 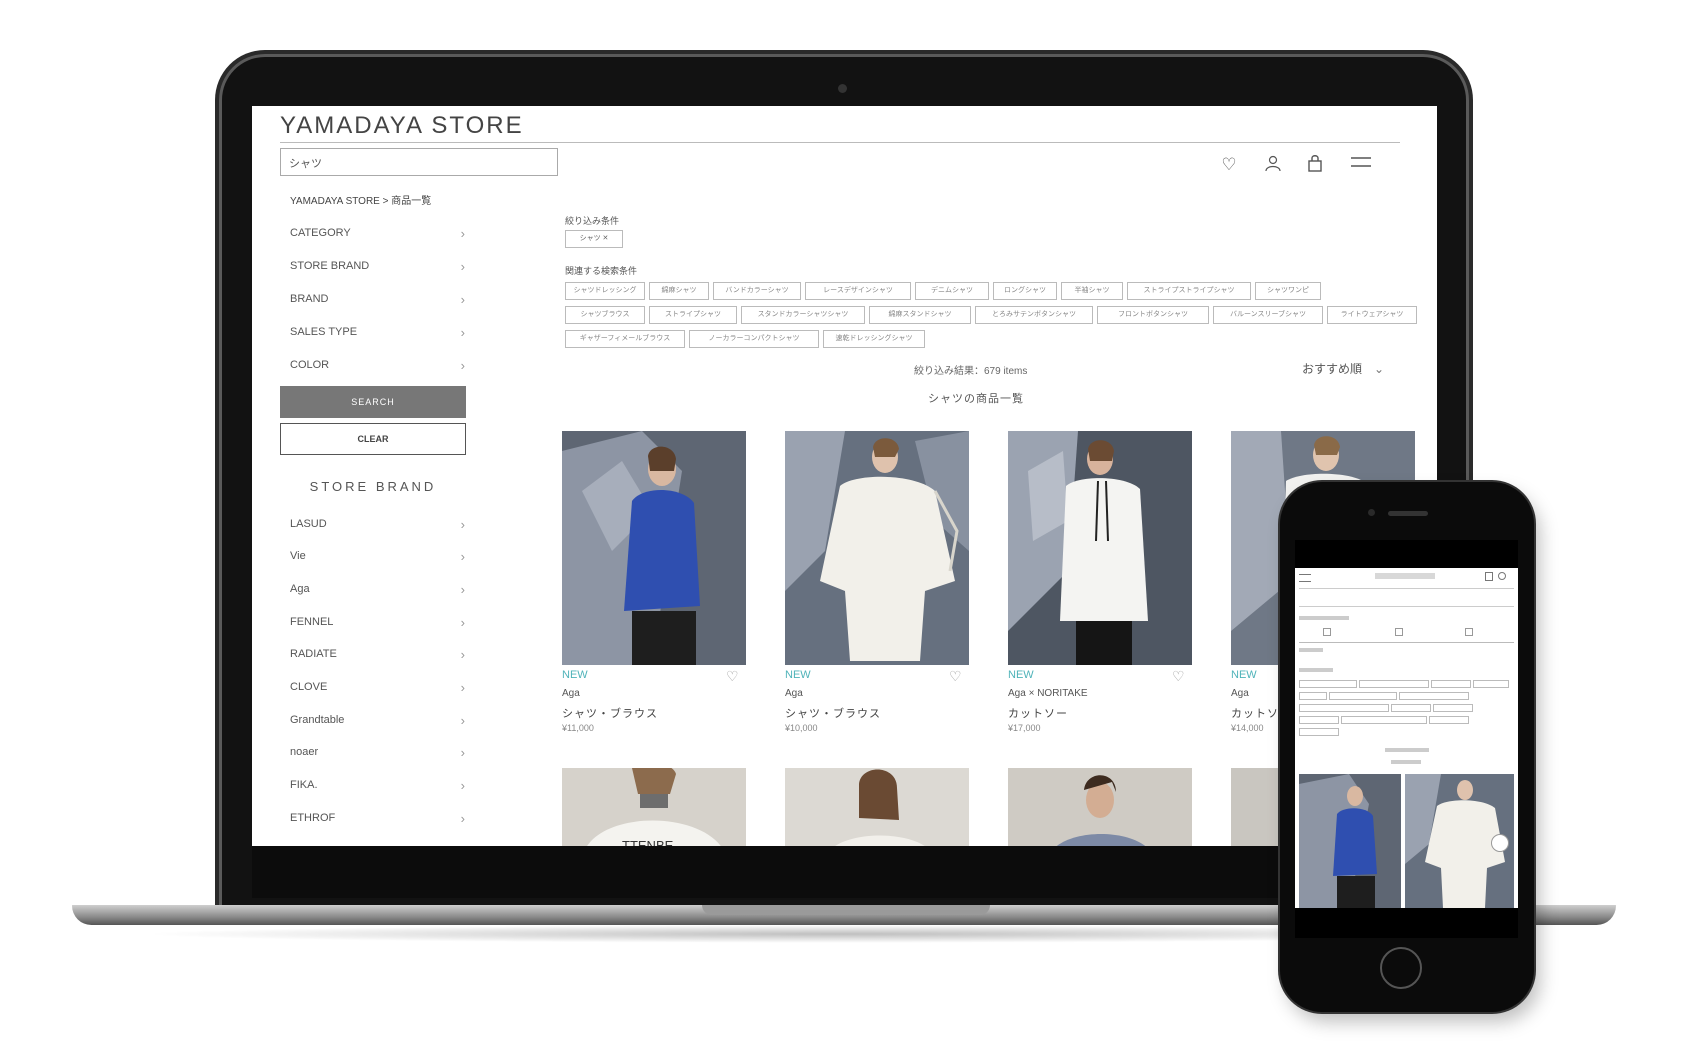 I want to click on product-image: TTENBE, so click(x=654, y=807).